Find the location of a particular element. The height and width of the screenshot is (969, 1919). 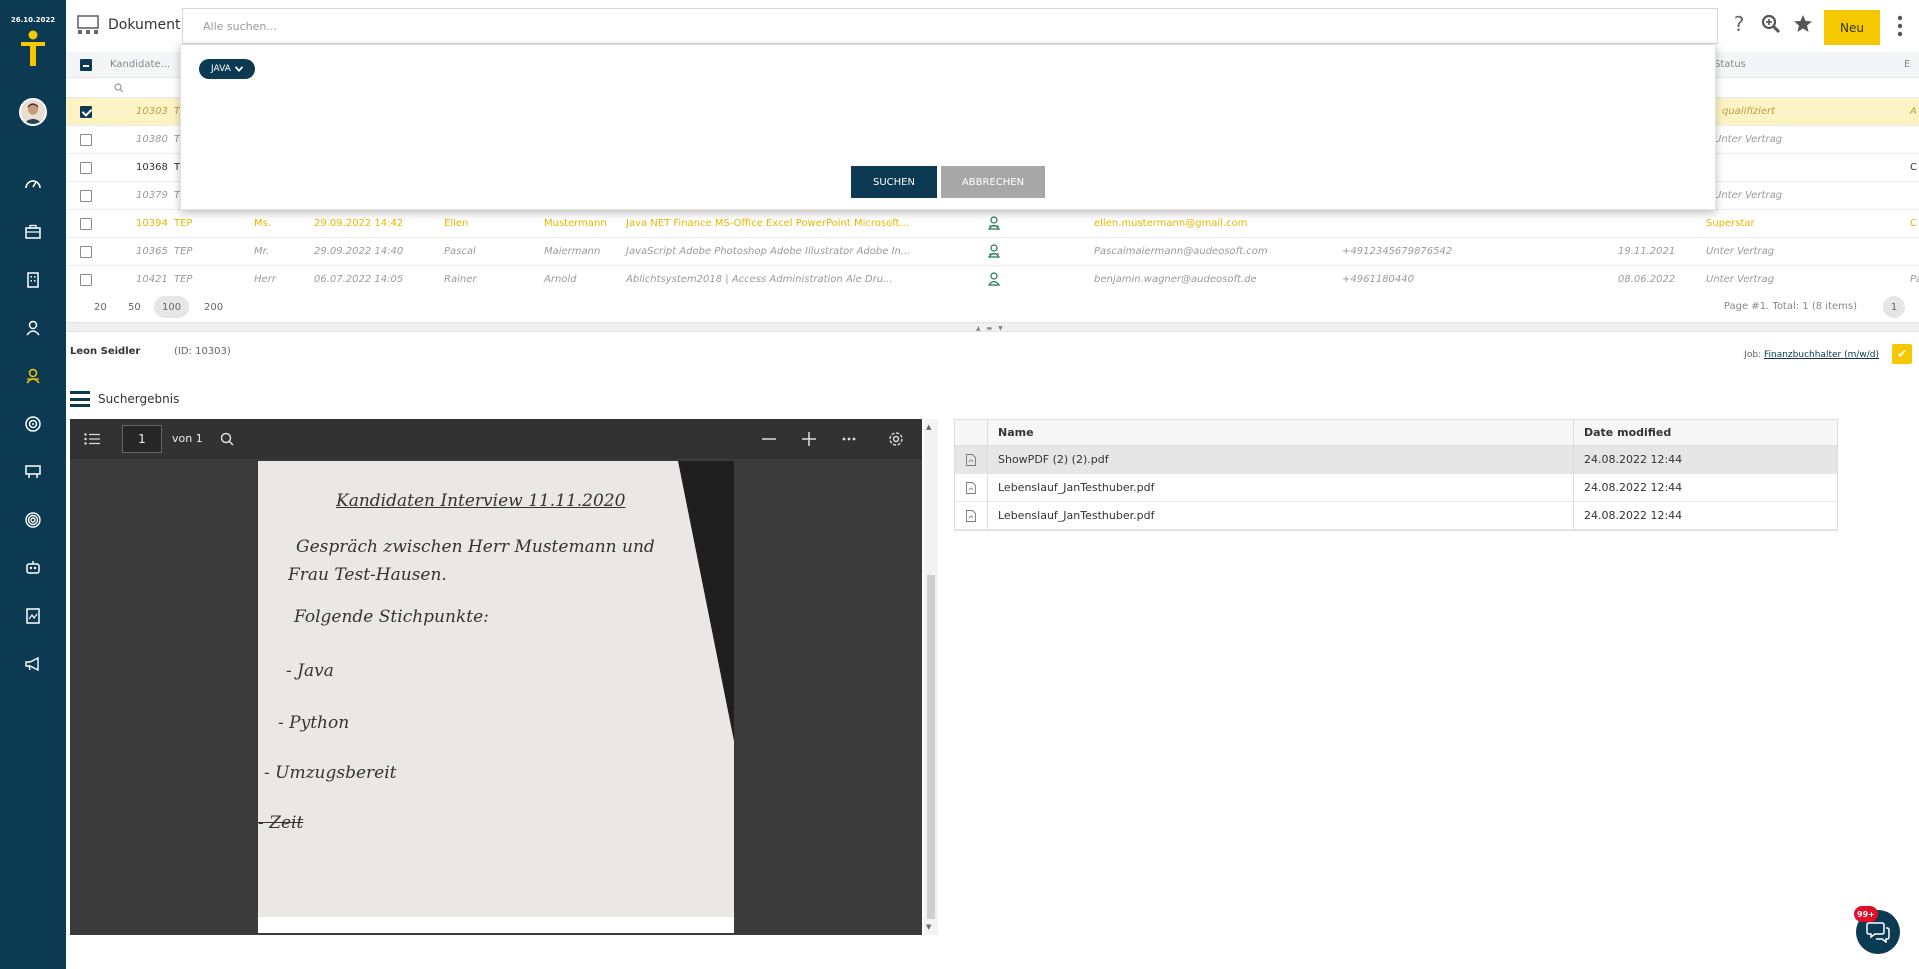

candidate-name: Leon Seidler is located at coordinates (105, 351).